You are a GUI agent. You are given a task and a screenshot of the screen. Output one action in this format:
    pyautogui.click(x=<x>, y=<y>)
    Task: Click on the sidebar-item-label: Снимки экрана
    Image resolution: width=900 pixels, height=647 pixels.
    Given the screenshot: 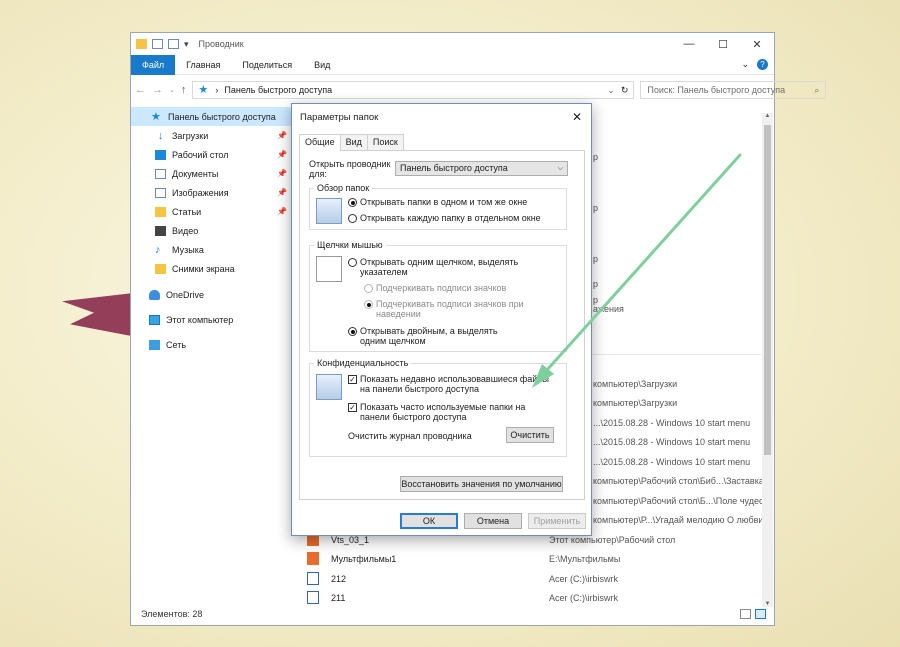 What is the action you would take?
    pyautogui.click(x=203, y=268)
    